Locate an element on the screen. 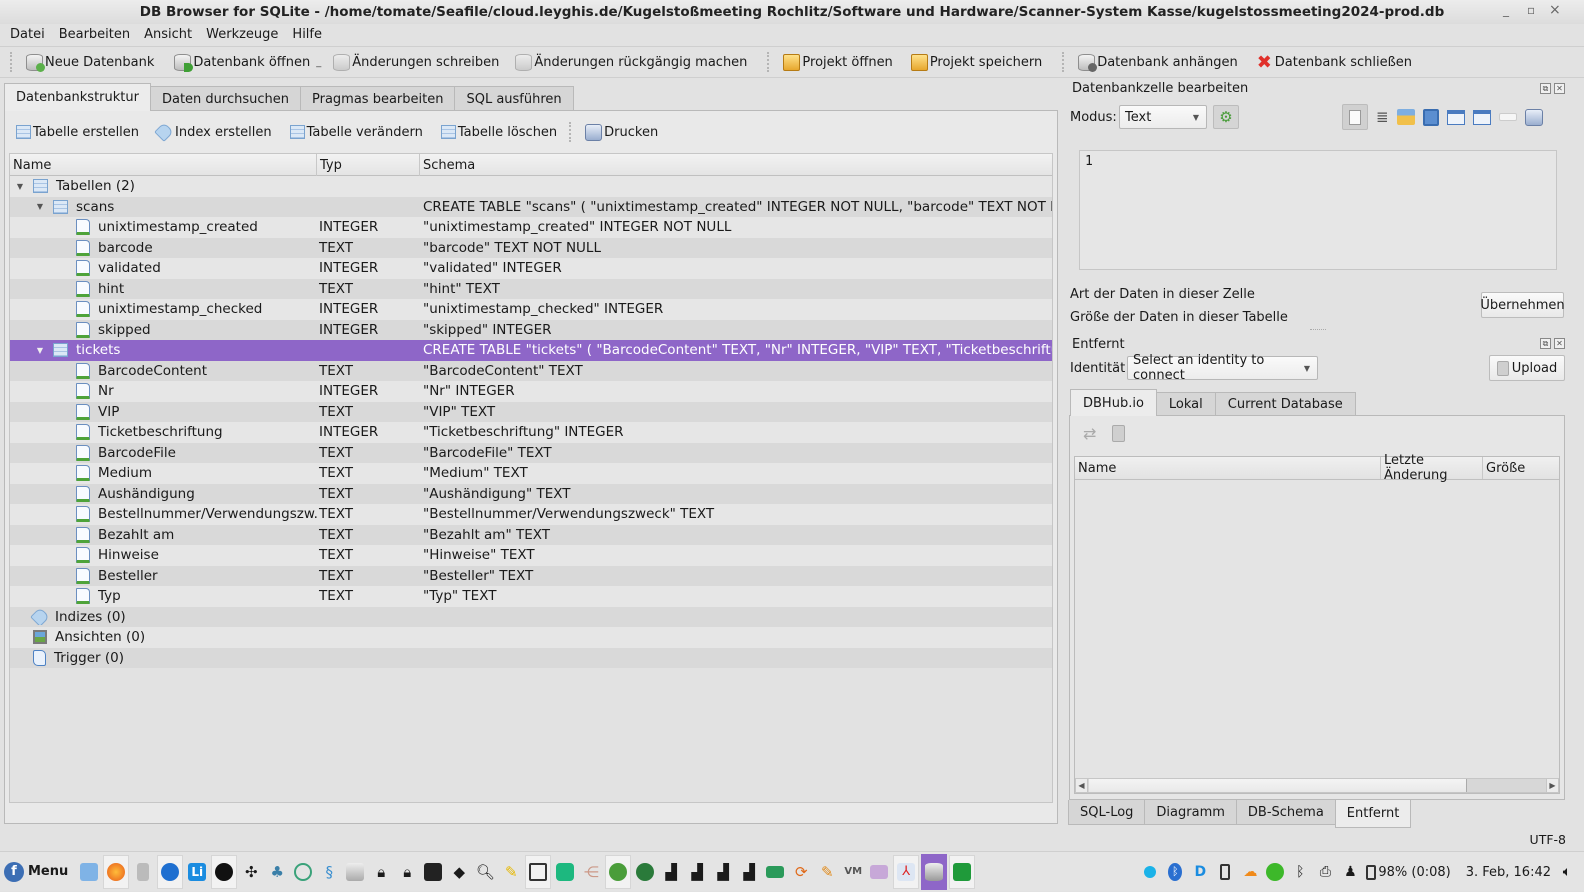  open-database-button: Datenbank öffnen _ is located at coordinates (247, 62).